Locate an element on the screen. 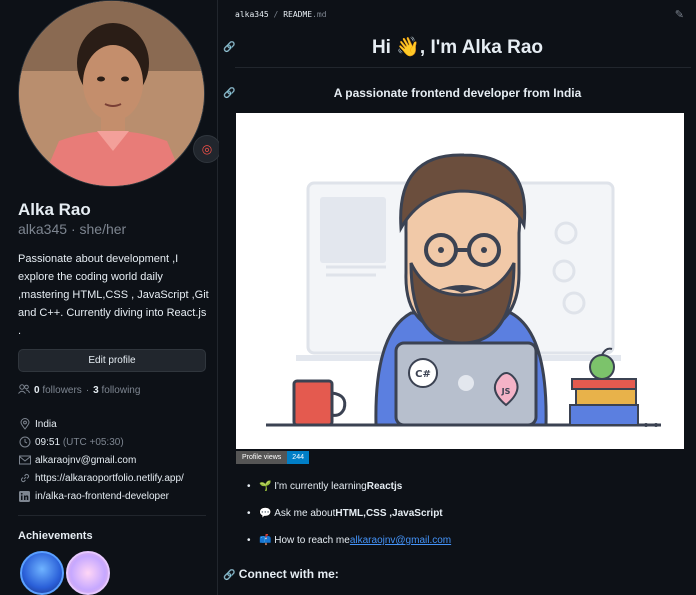 This screenshot has height=595, width=696. views-label: Profile views is located at coordinates (262, 457).